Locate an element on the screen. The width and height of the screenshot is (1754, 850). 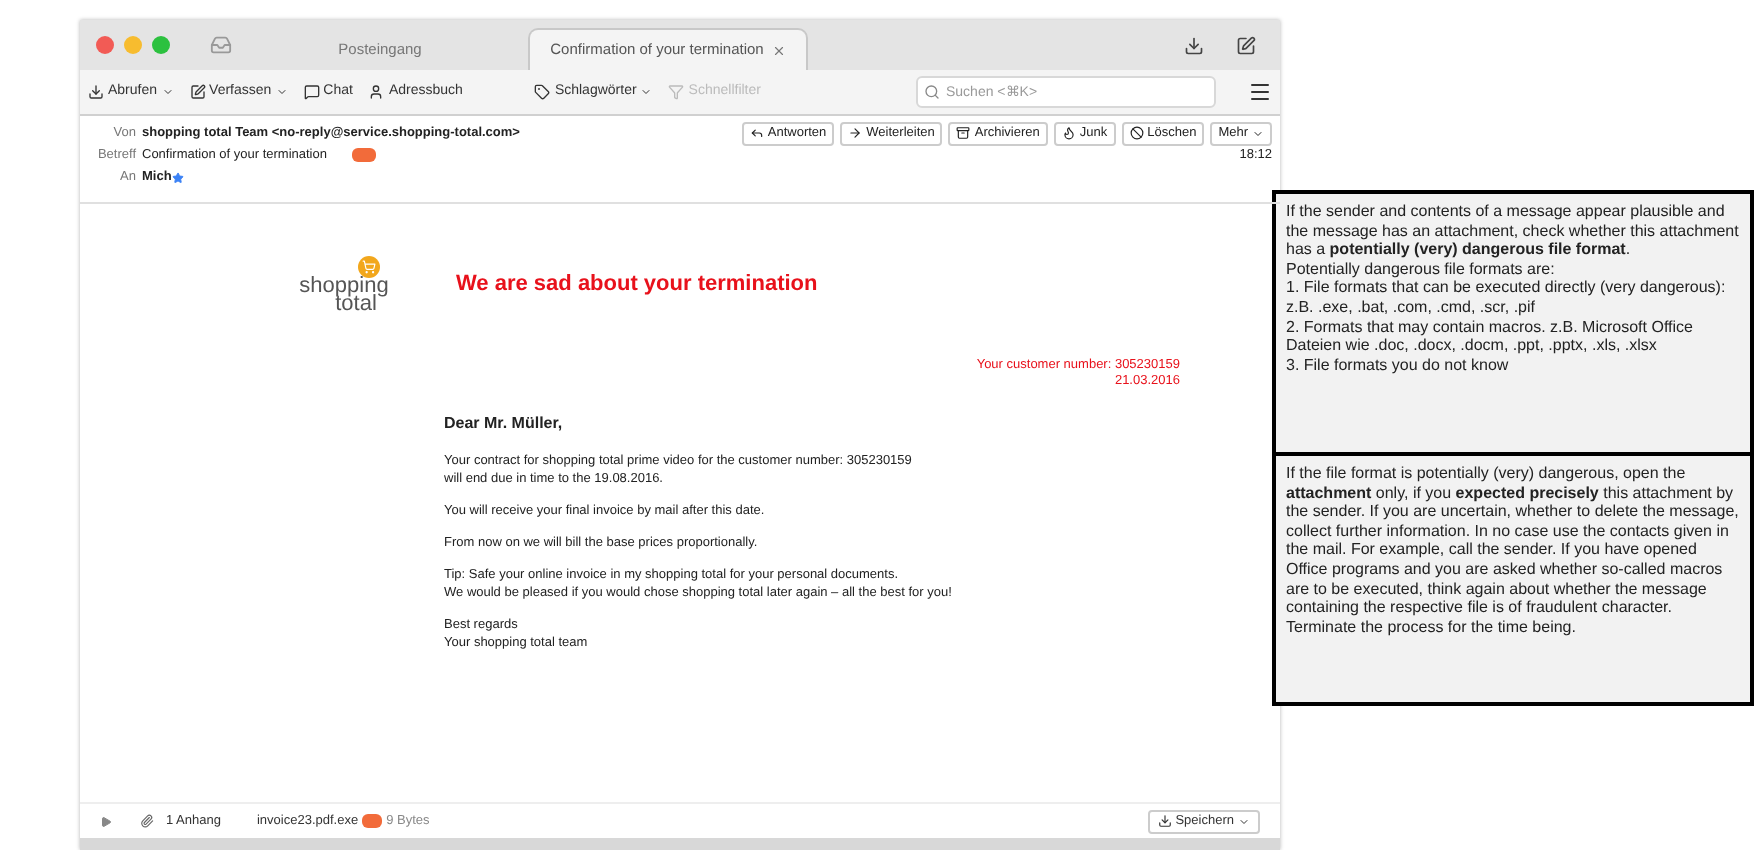
greeting: Dear Mr. Müller, is located at coordinates (504, 424).